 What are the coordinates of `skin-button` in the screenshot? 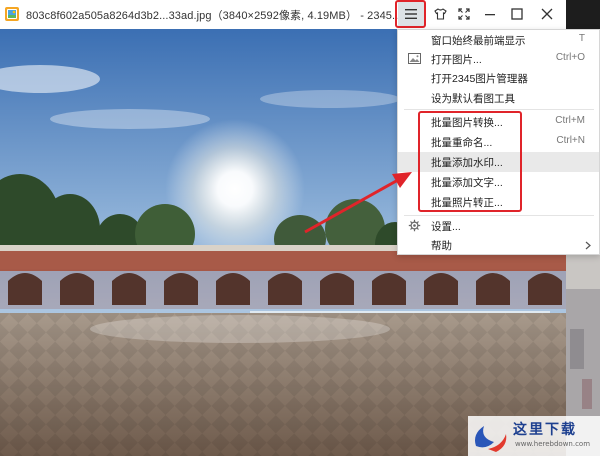 It's located at (440, 14).